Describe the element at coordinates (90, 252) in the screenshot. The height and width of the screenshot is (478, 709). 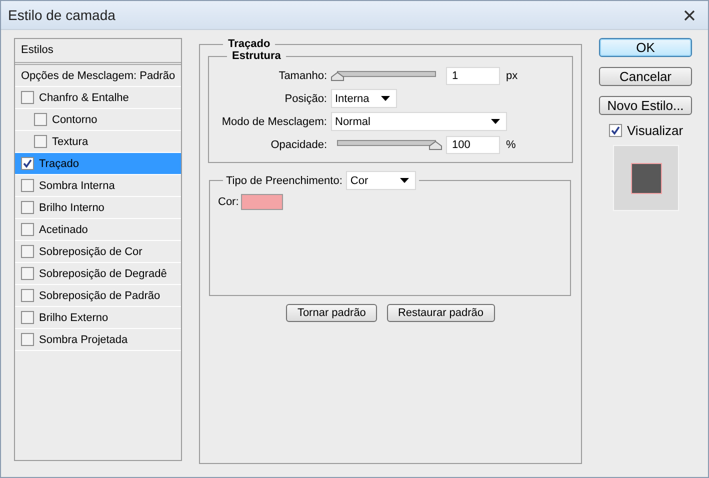
I see `style-label: Sobreposição de Cor` at that location.